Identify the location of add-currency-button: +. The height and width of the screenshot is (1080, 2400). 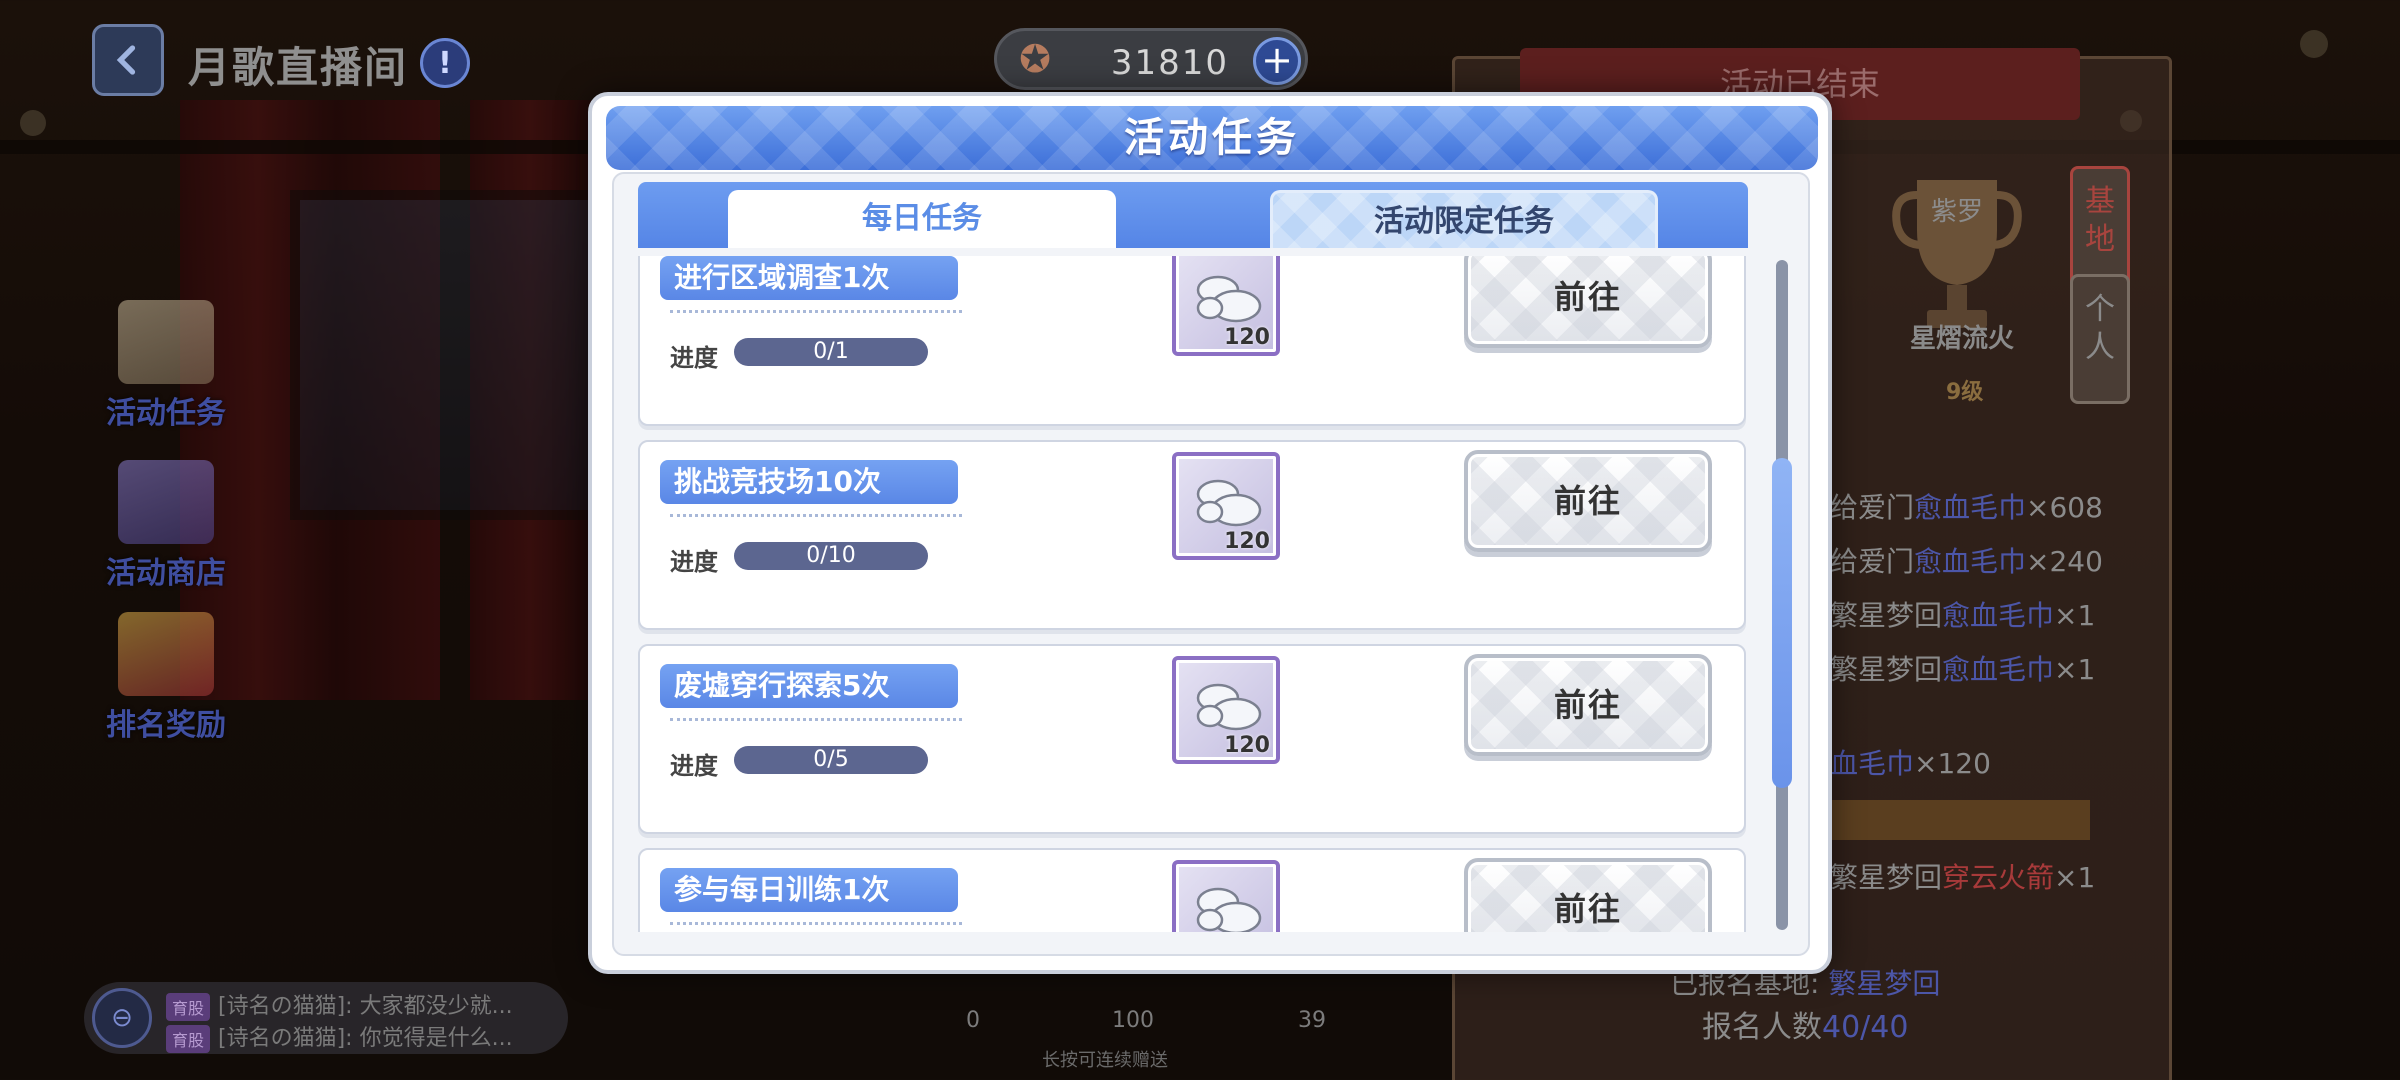
(1277, 61).